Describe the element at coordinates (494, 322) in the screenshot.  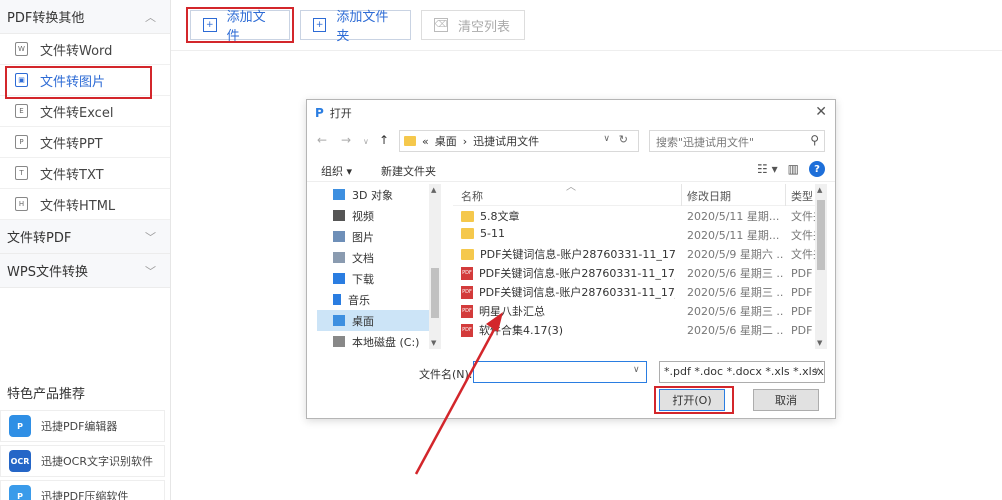
I see `arrow-head` at that location.